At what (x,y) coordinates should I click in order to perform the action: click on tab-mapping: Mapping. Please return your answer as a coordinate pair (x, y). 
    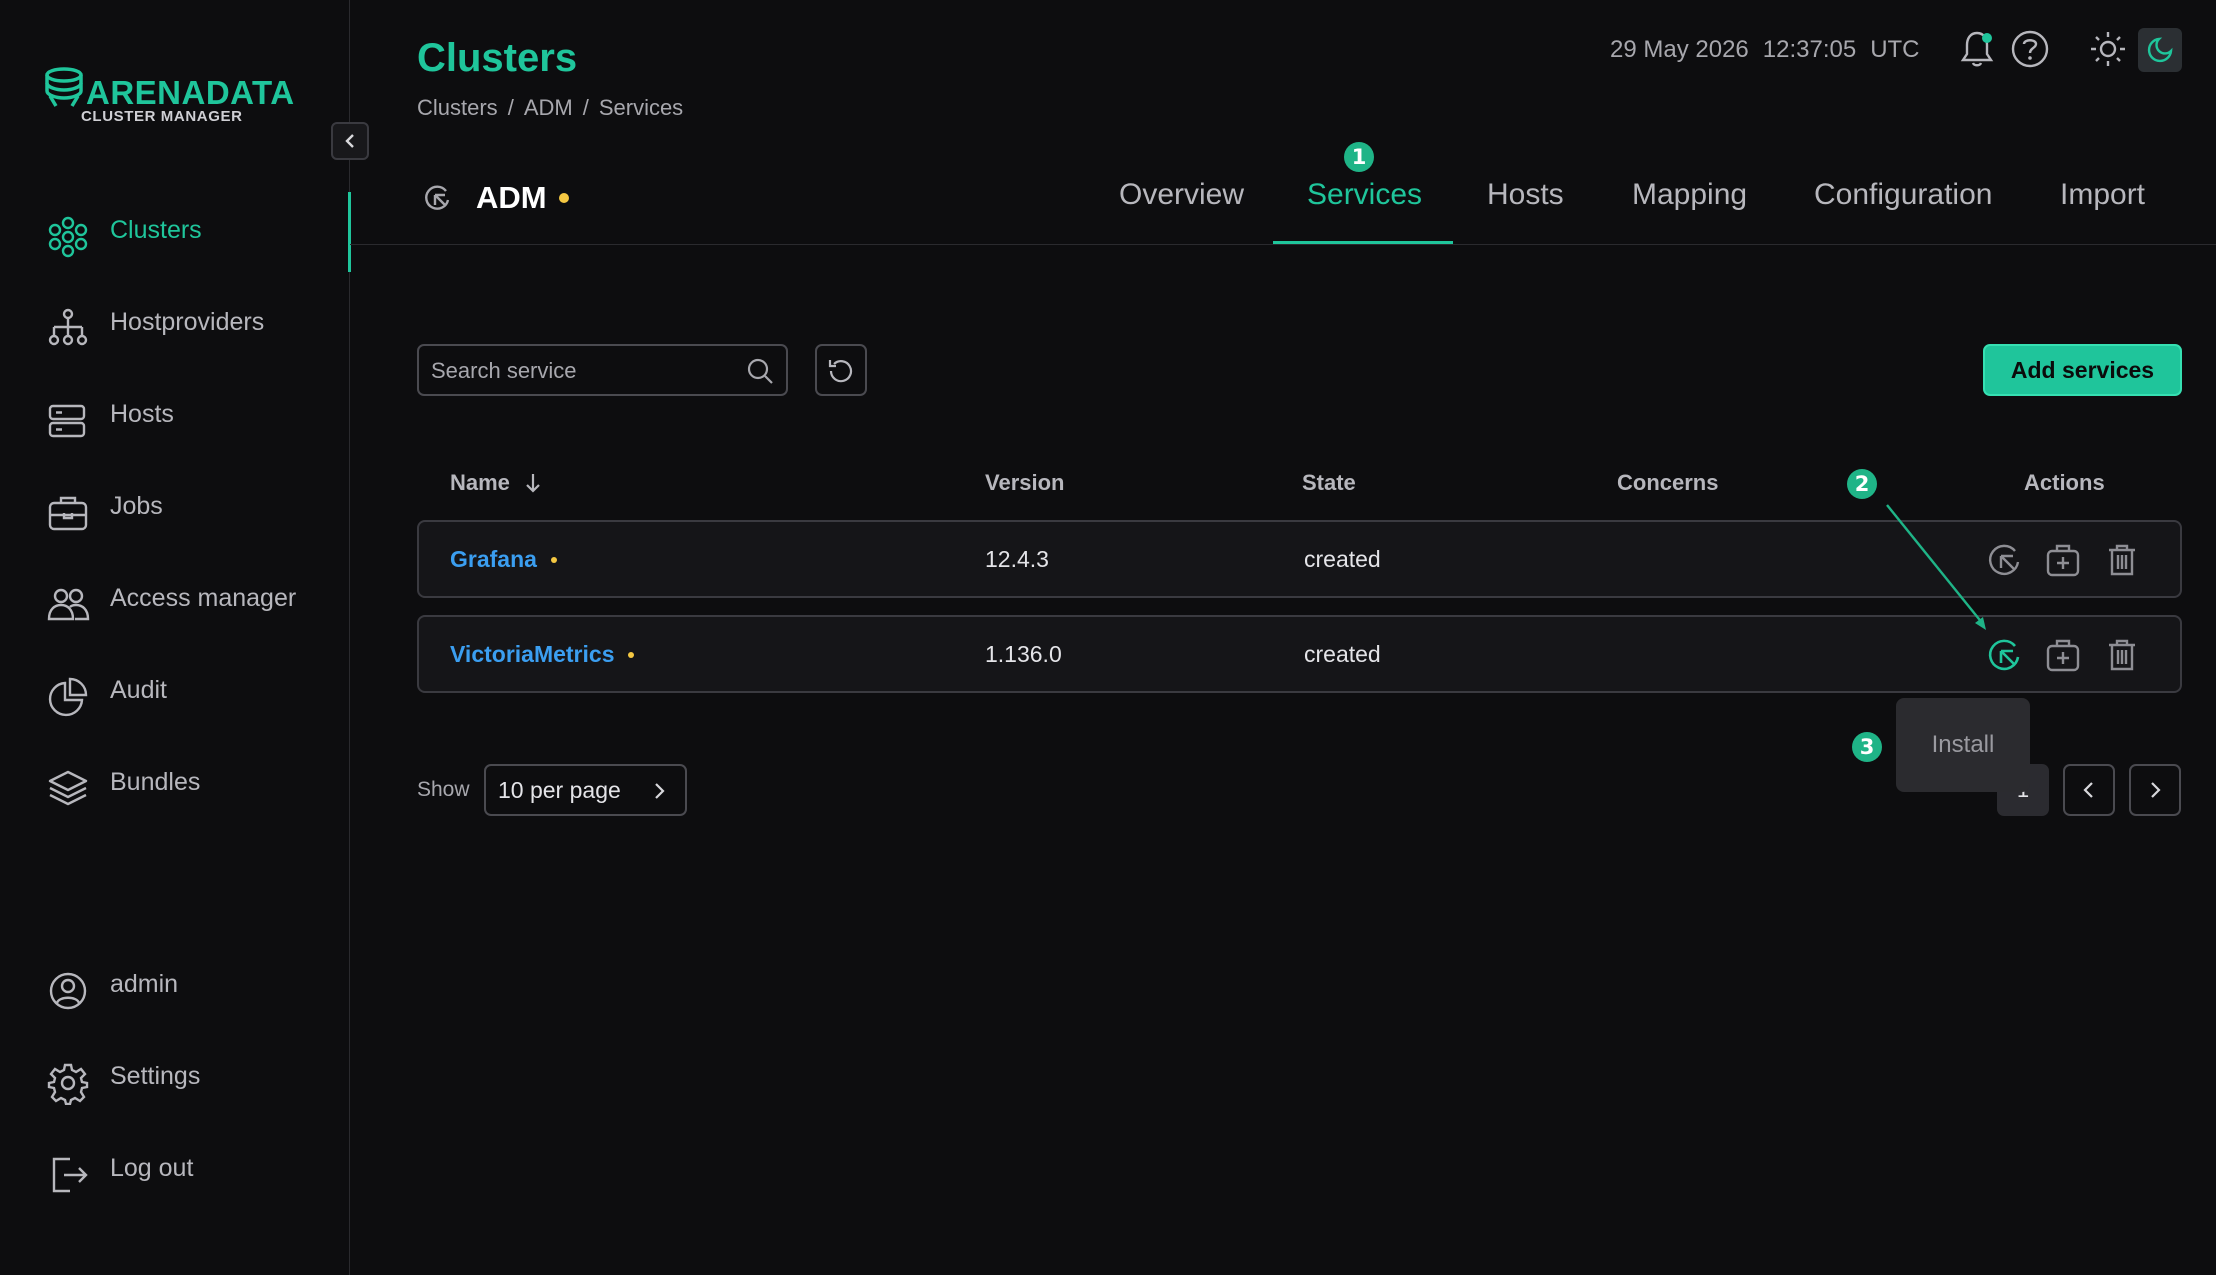
    Looking at the image, I should click on (1689, 195).